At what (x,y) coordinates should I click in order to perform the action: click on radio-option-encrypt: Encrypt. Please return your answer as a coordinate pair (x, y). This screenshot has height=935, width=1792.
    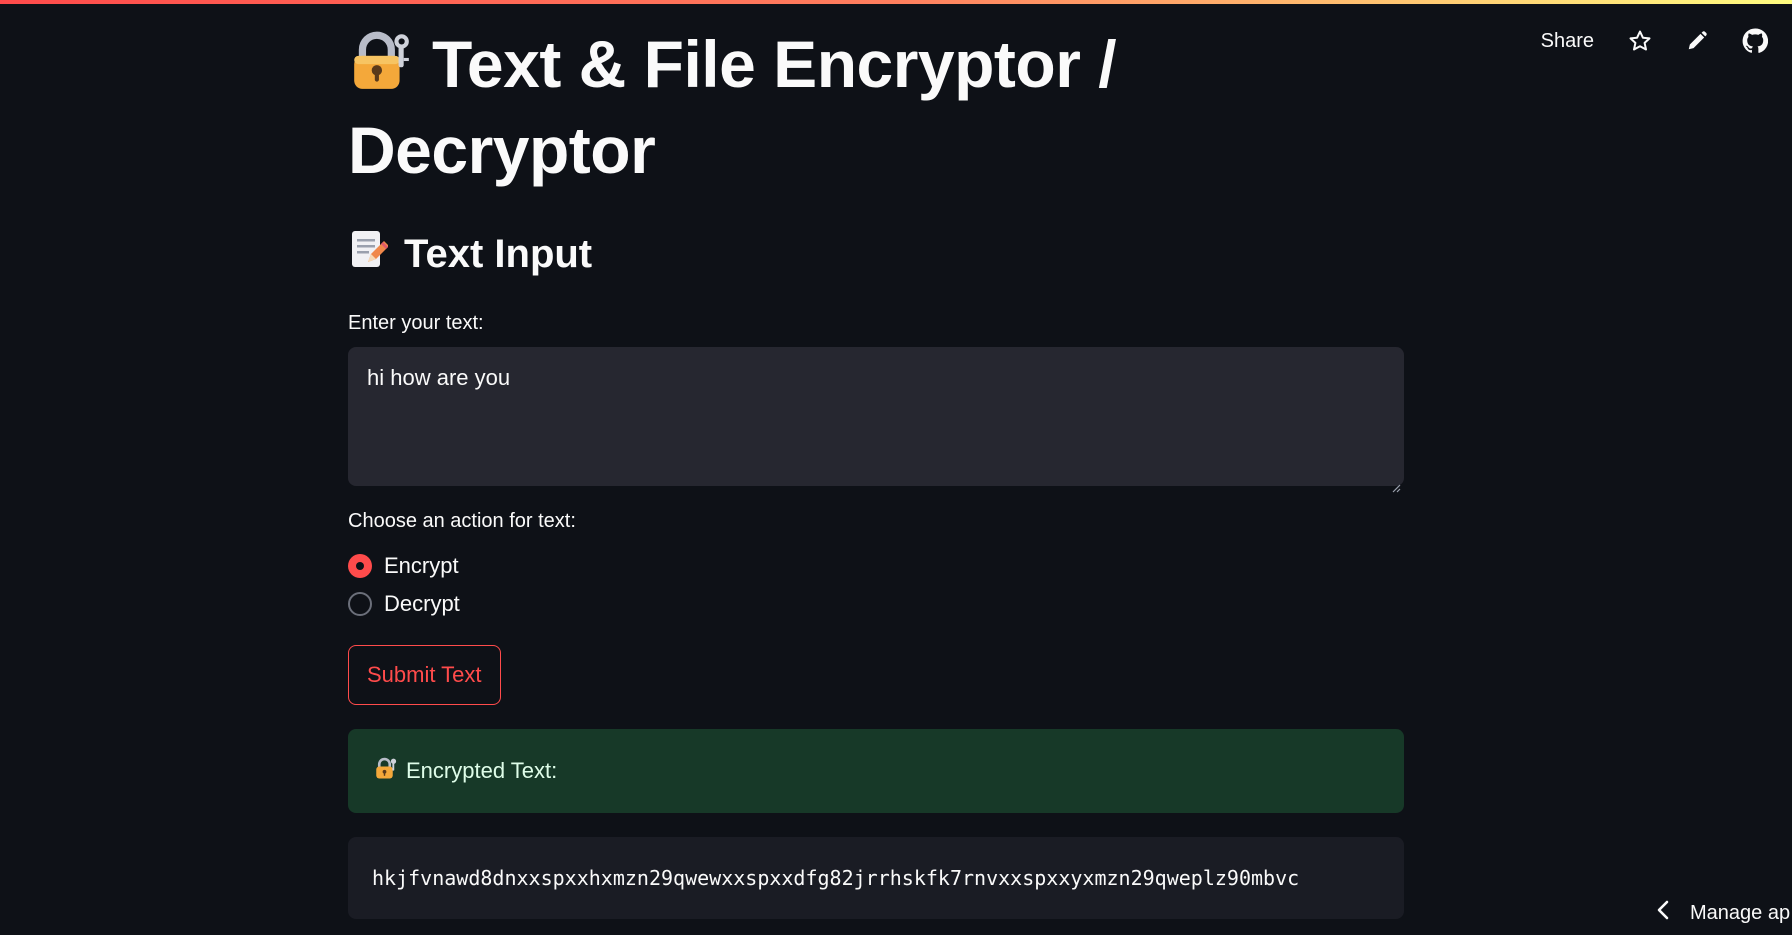
    Looking at the image, I should click on (876, 566).